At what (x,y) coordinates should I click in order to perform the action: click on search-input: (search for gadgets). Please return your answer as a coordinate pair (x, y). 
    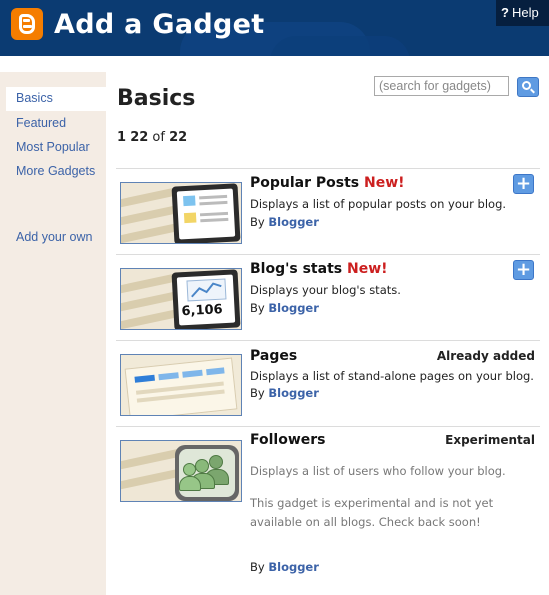
    Looking at the image, I should click on (441, 86).